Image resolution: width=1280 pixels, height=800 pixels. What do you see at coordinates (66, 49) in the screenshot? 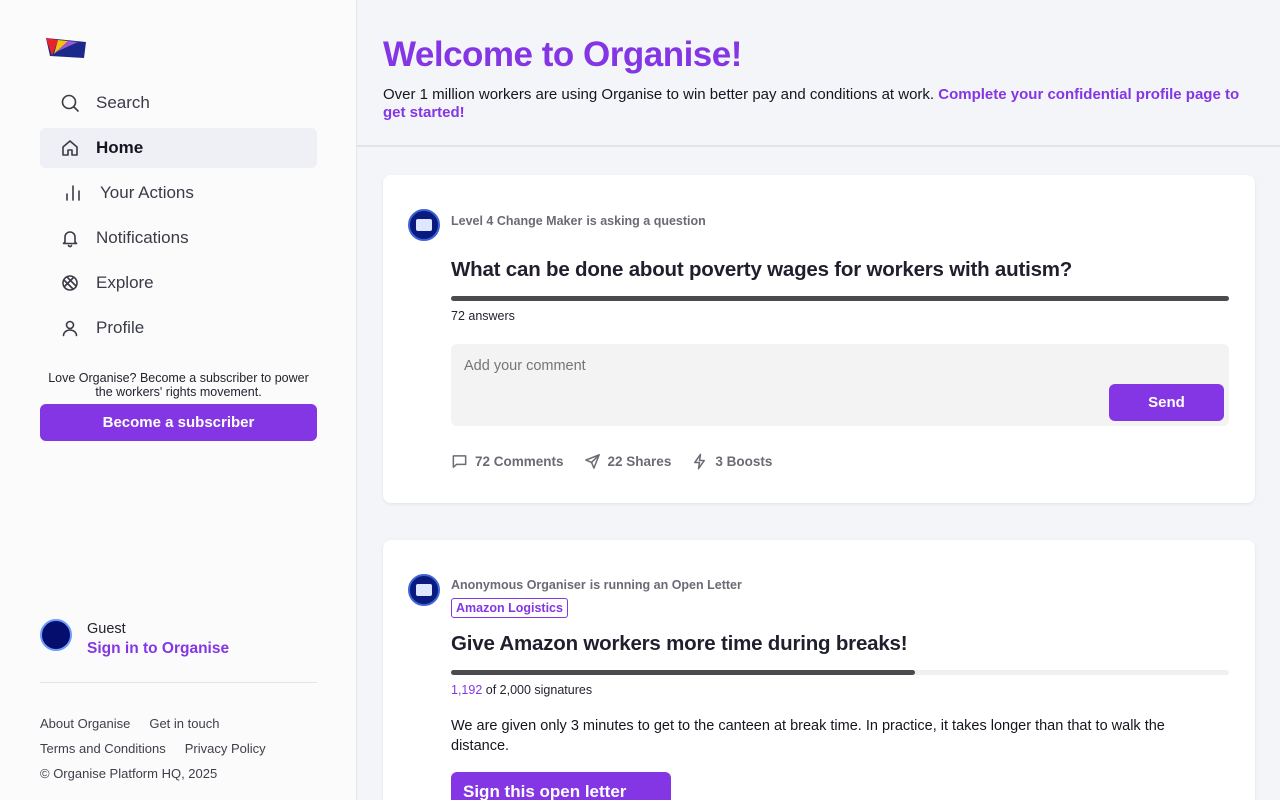
I see `organise-logo` at bounding box center [66, 49].